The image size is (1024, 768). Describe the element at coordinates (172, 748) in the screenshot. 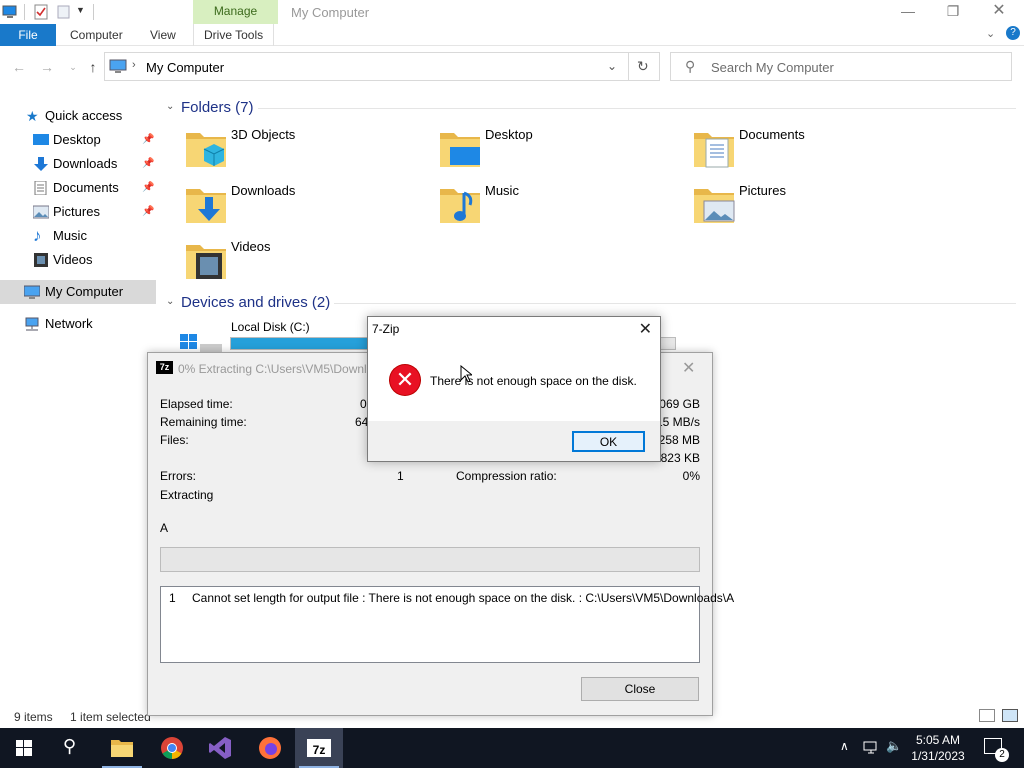

I see `taskbar-chrome` at that location.